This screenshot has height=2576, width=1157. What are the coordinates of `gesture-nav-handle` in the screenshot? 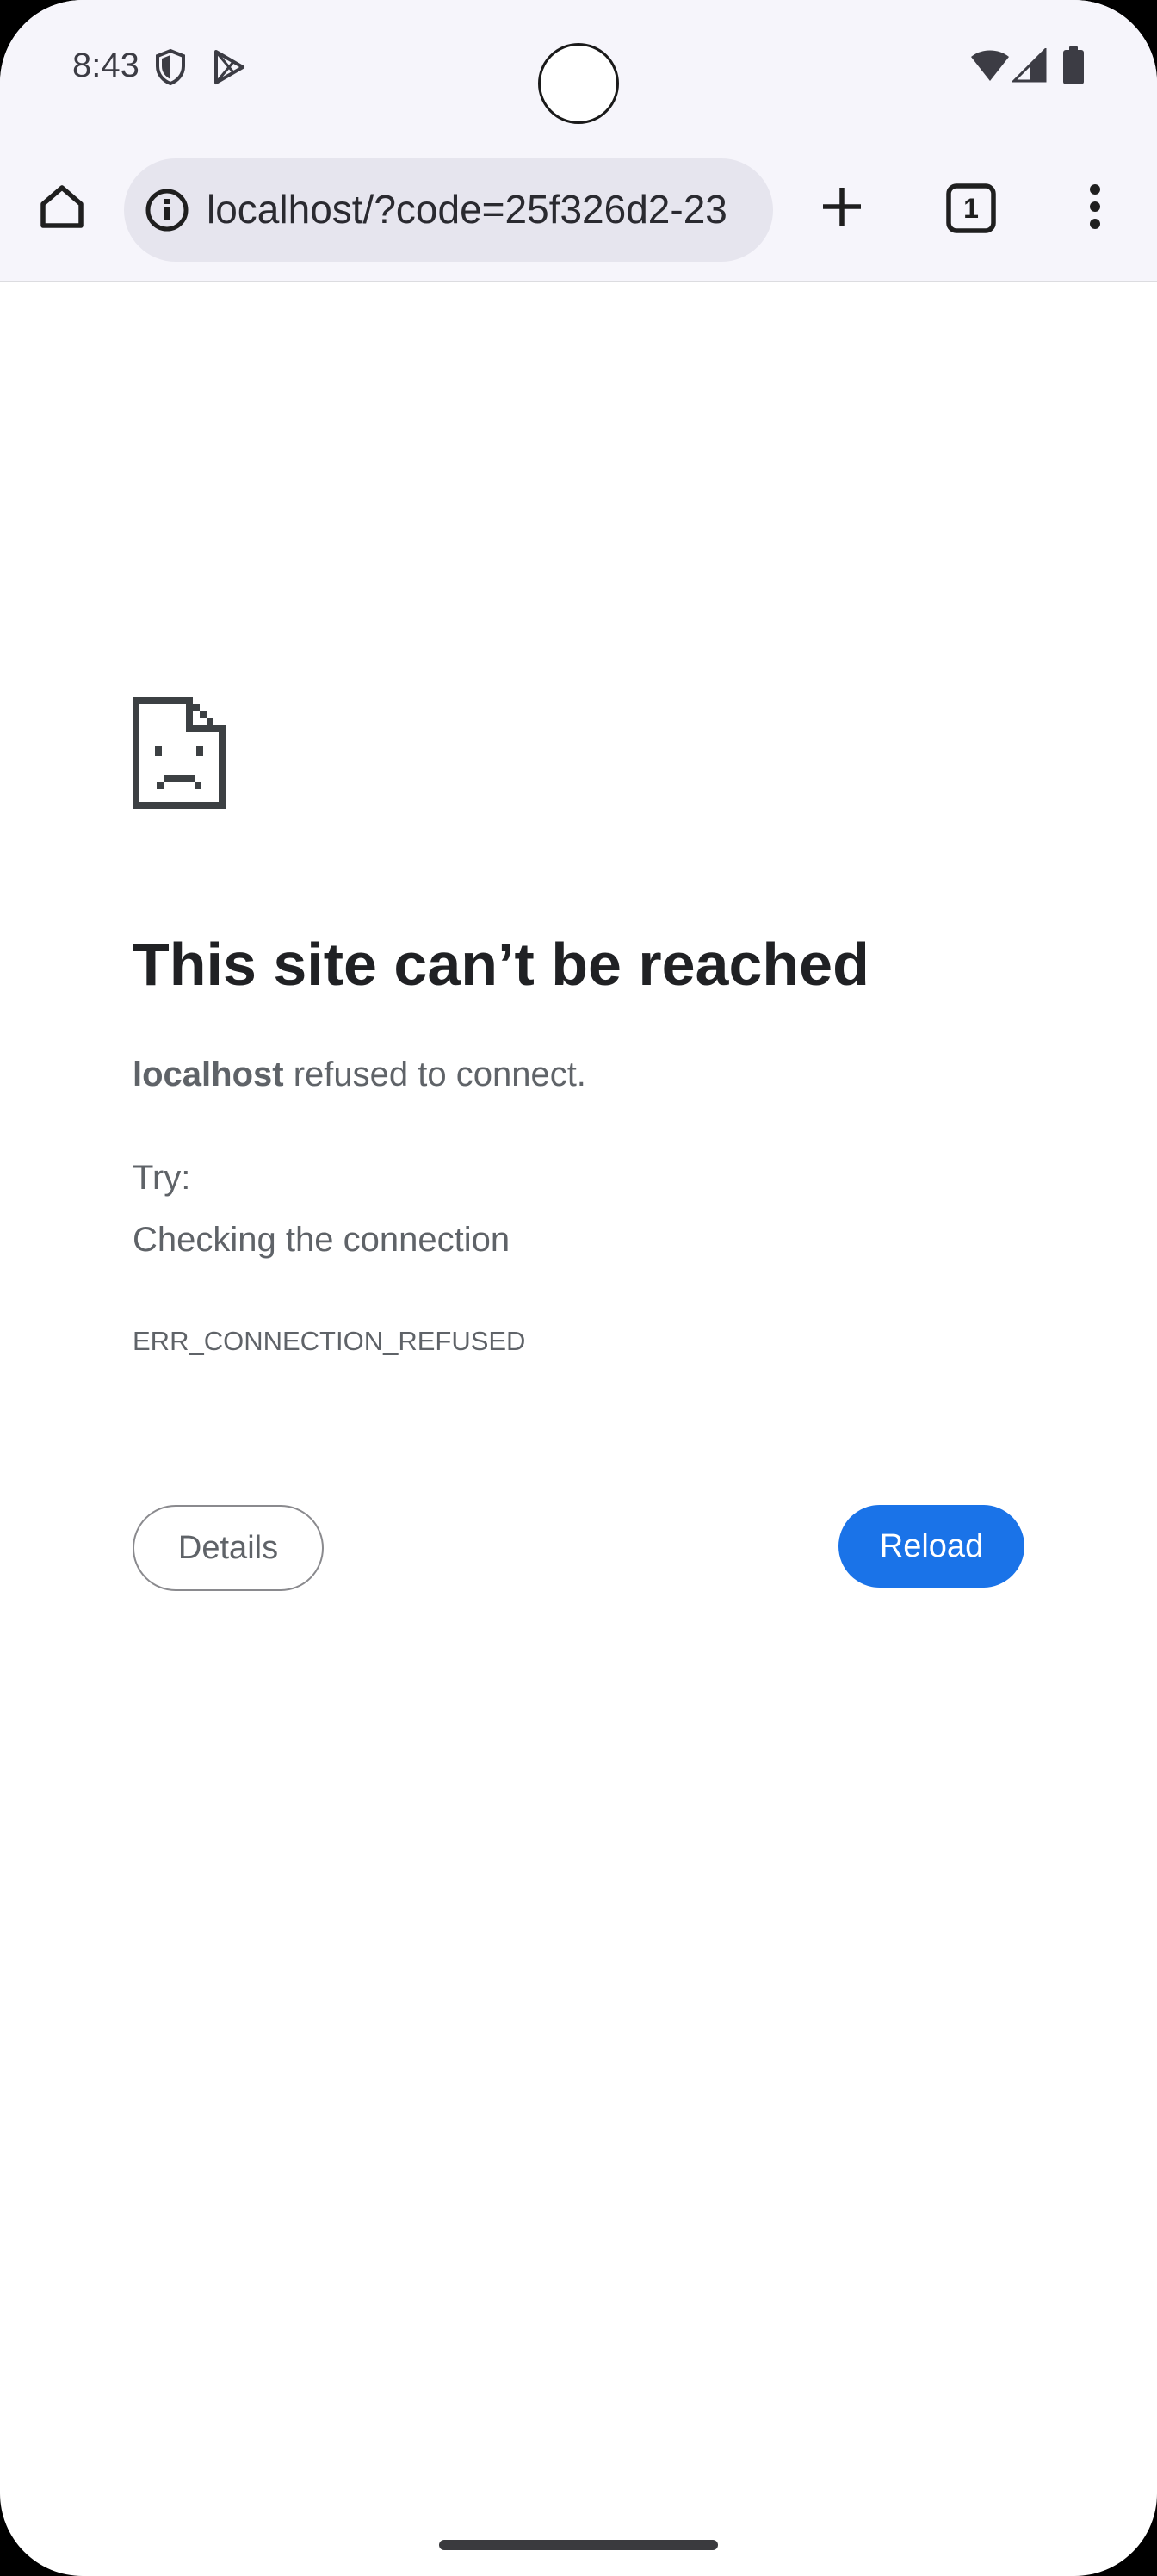 It's located at (579, 2545).